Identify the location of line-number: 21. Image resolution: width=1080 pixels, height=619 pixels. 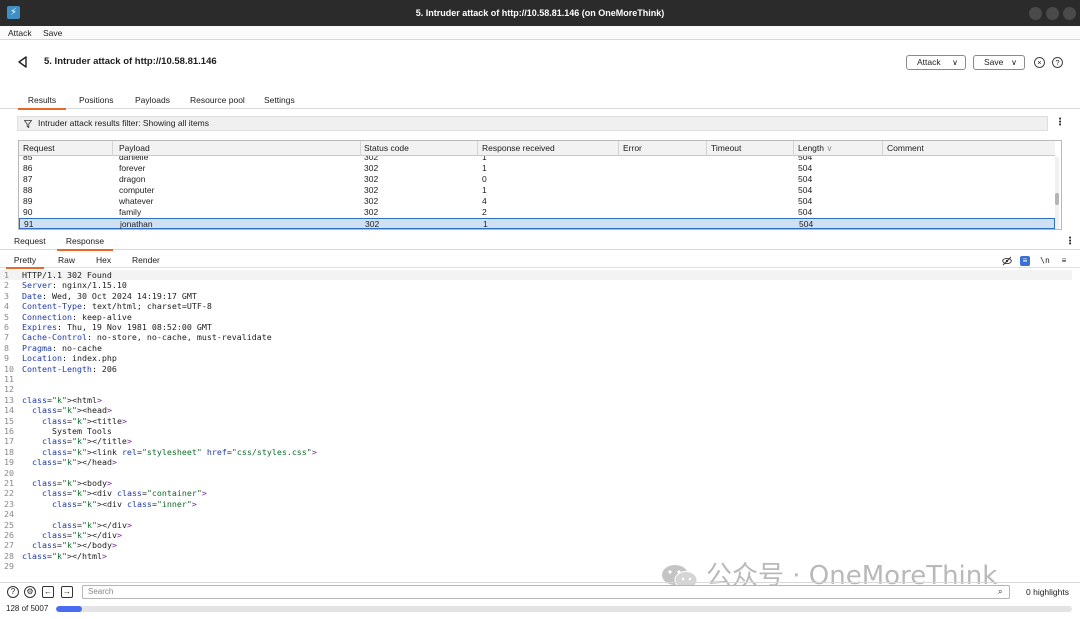
(9, 483).